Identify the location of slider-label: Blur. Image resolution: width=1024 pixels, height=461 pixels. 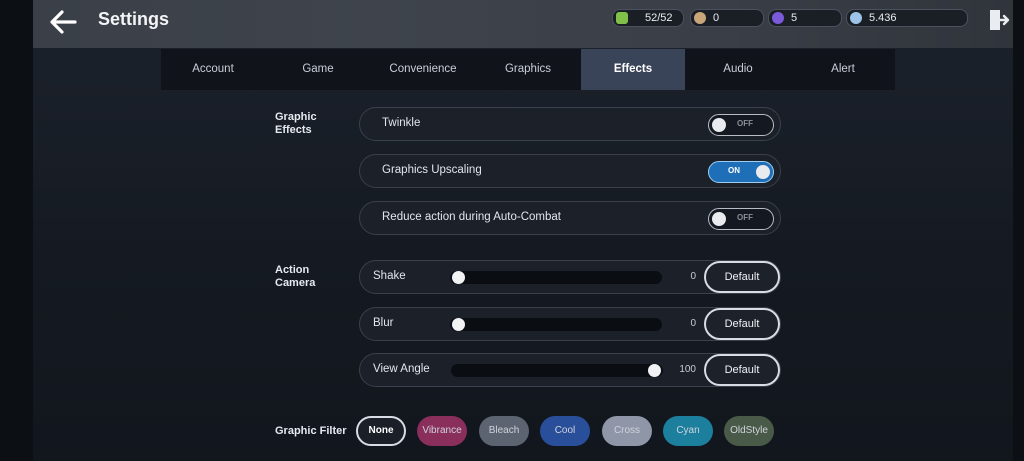
(383, 323).